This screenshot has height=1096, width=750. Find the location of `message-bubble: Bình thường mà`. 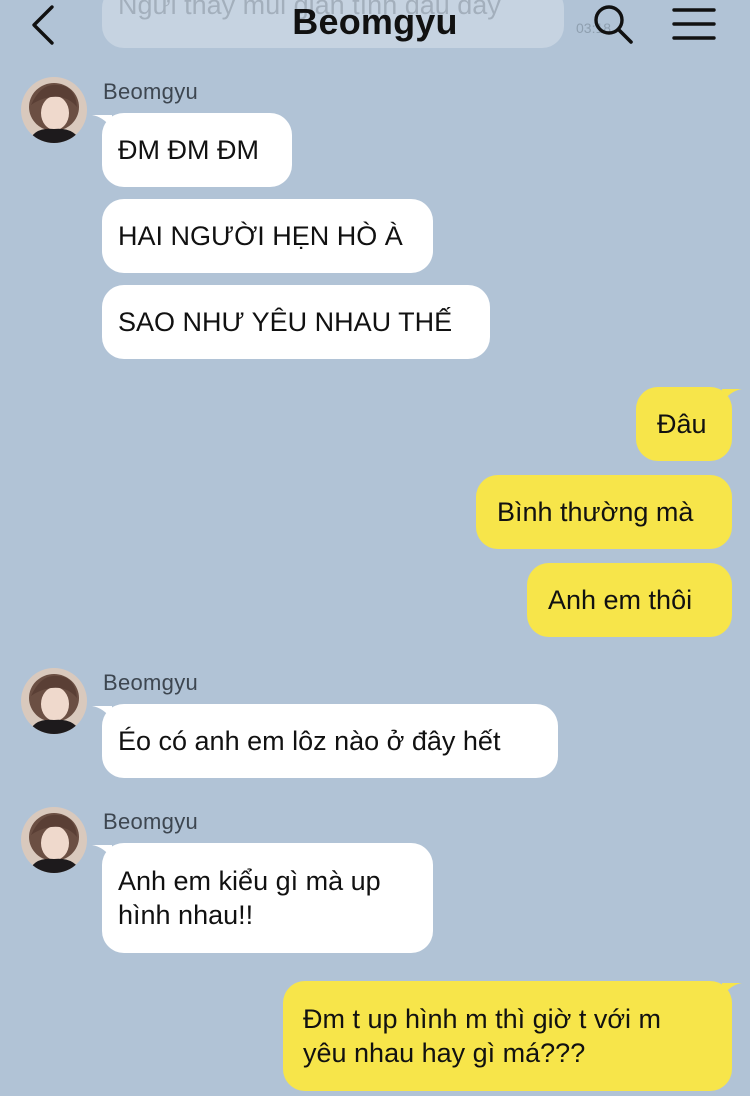

message-bubble: Bình thường mà is located at coordinates (604, 512).